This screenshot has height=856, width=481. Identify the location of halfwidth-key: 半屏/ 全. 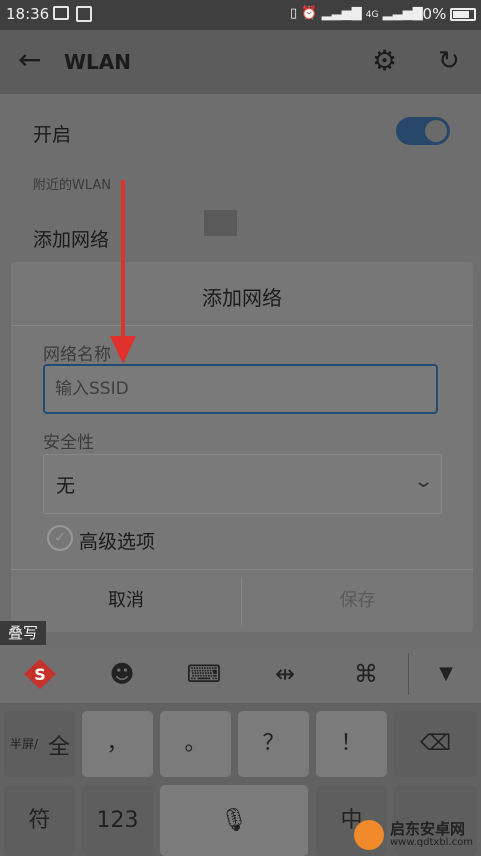
(39, 744).